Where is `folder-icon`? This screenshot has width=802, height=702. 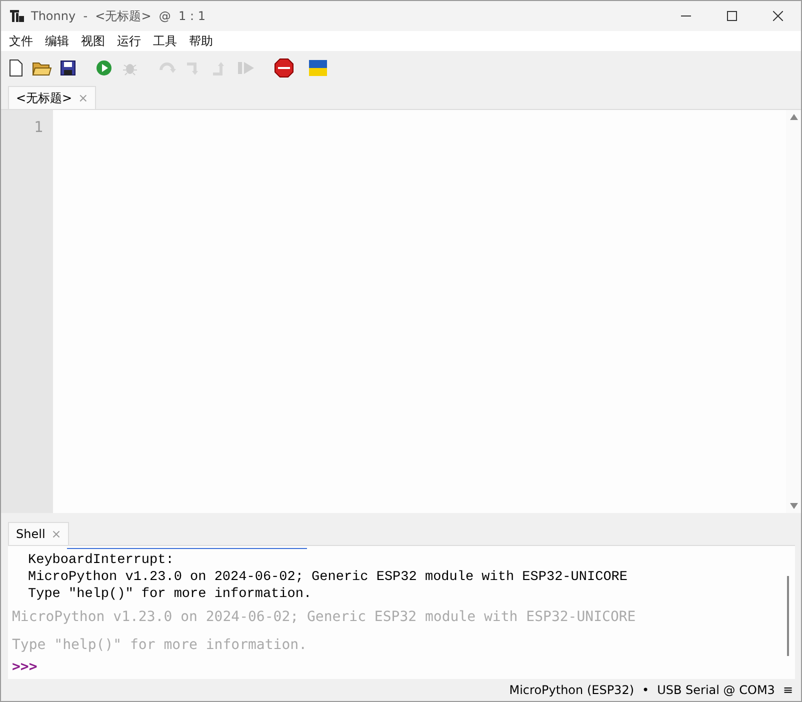
folder-icon is located at coordinates (42, 68).